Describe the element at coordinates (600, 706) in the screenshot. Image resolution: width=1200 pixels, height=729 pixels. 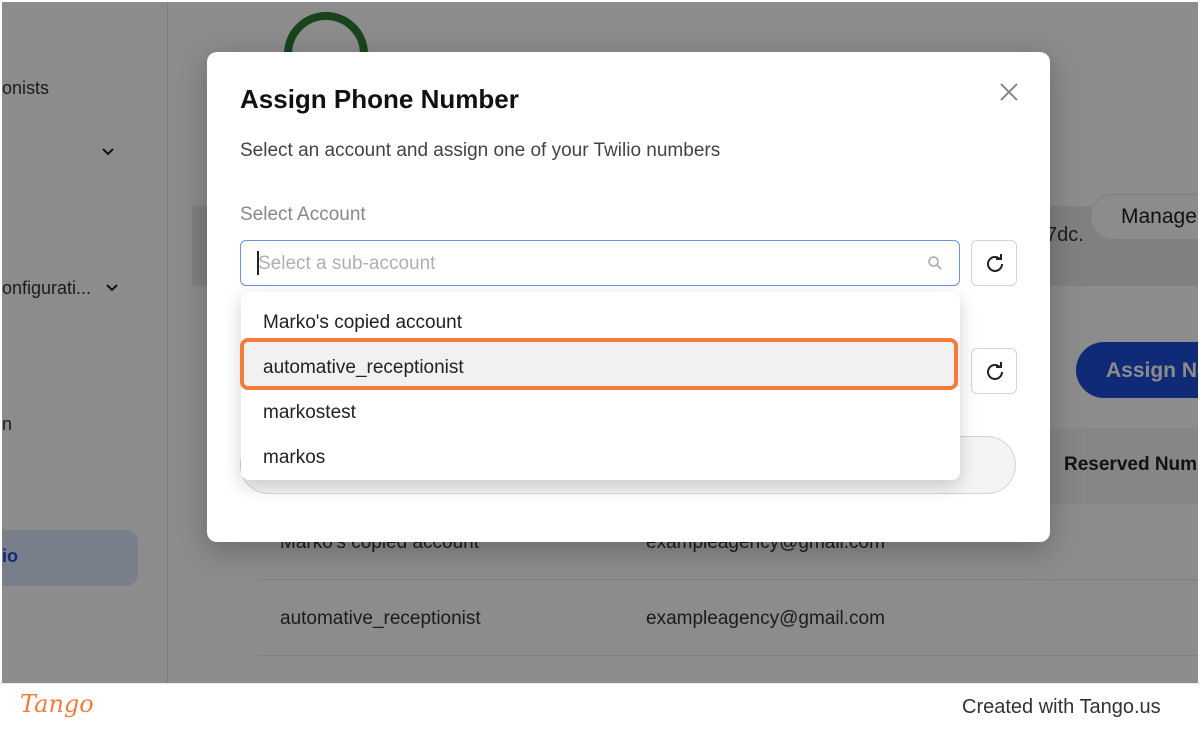
I see `footer: Tango Created with Tango.us` at that location.